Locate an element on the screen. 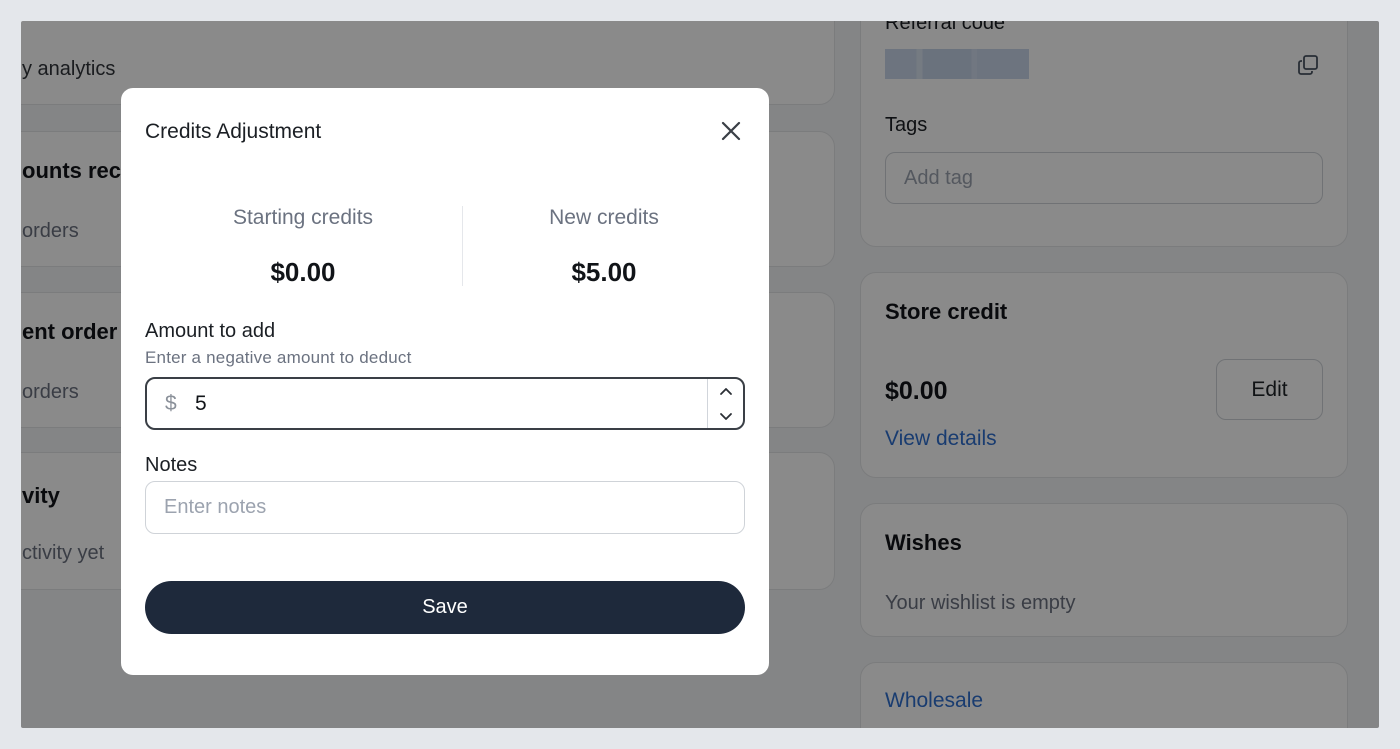  starting-credits-stat: Starting credits $0.00 is located at coordinates (303, 247).